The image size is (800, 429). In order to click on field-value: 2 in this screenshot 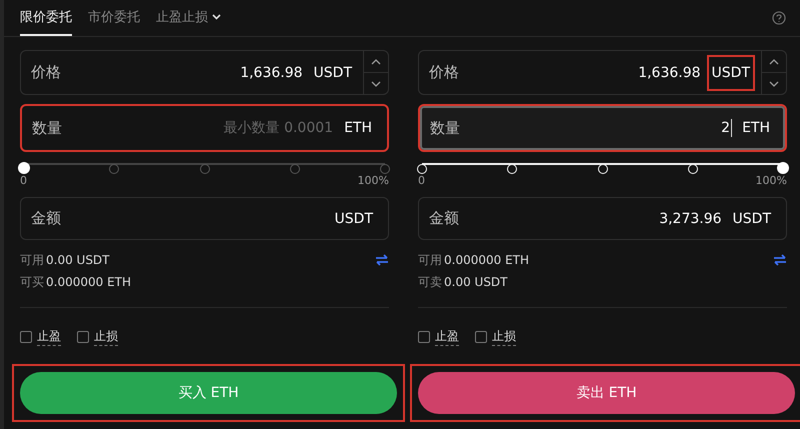, I will do `click(726, 128)`.